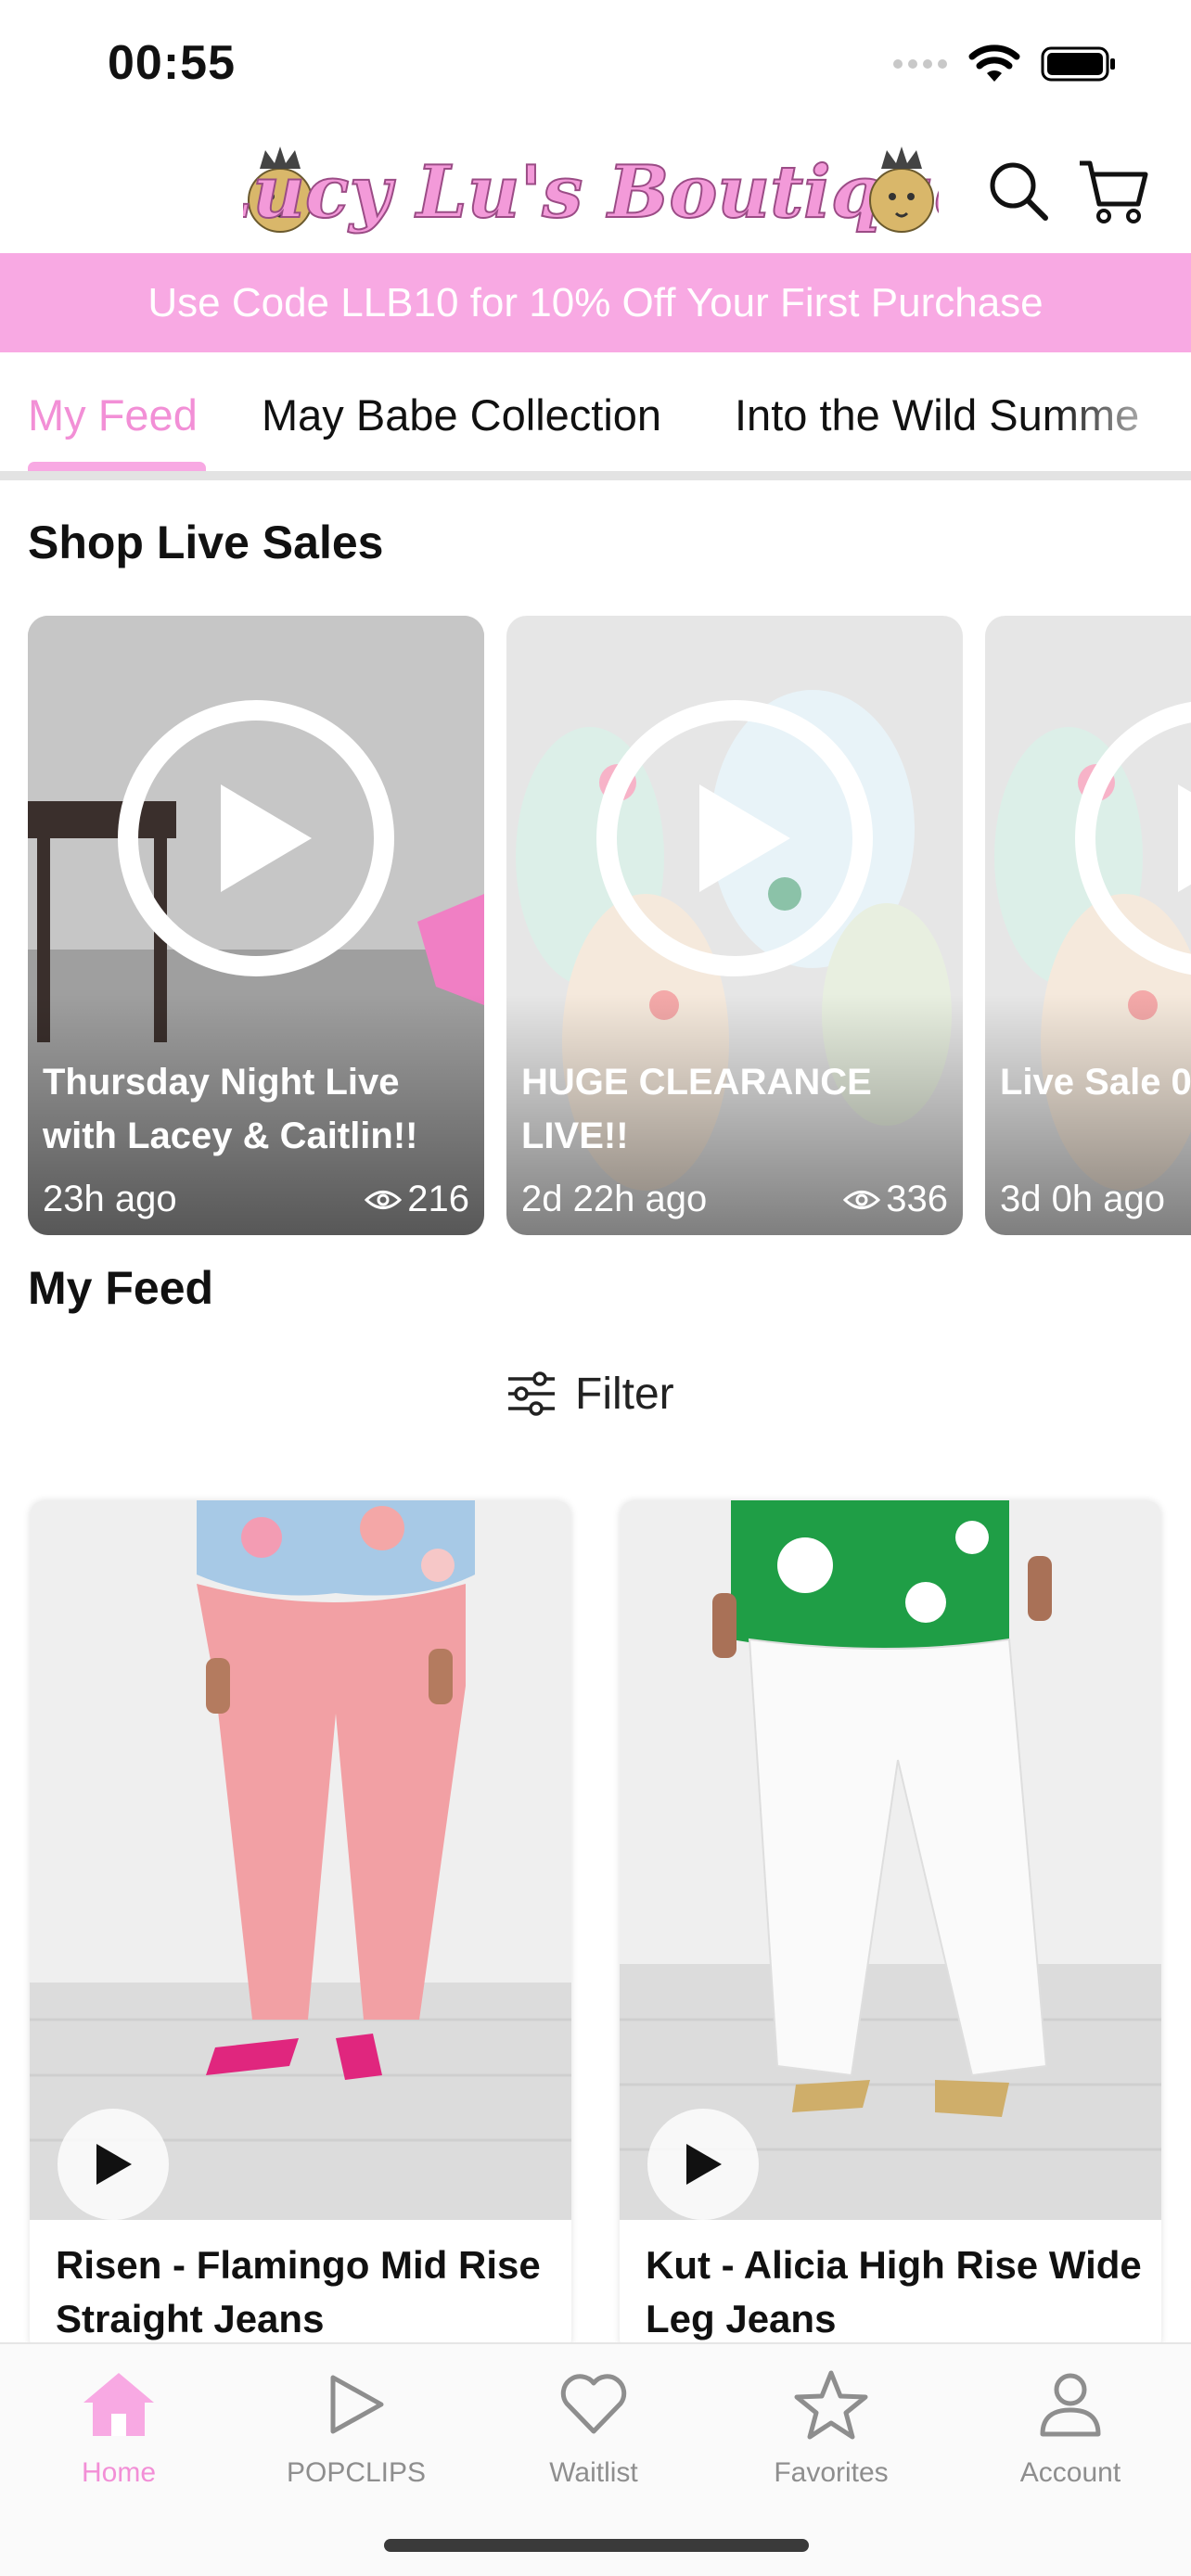  I want to click on nav-label: Account, so click(1070, 2473).